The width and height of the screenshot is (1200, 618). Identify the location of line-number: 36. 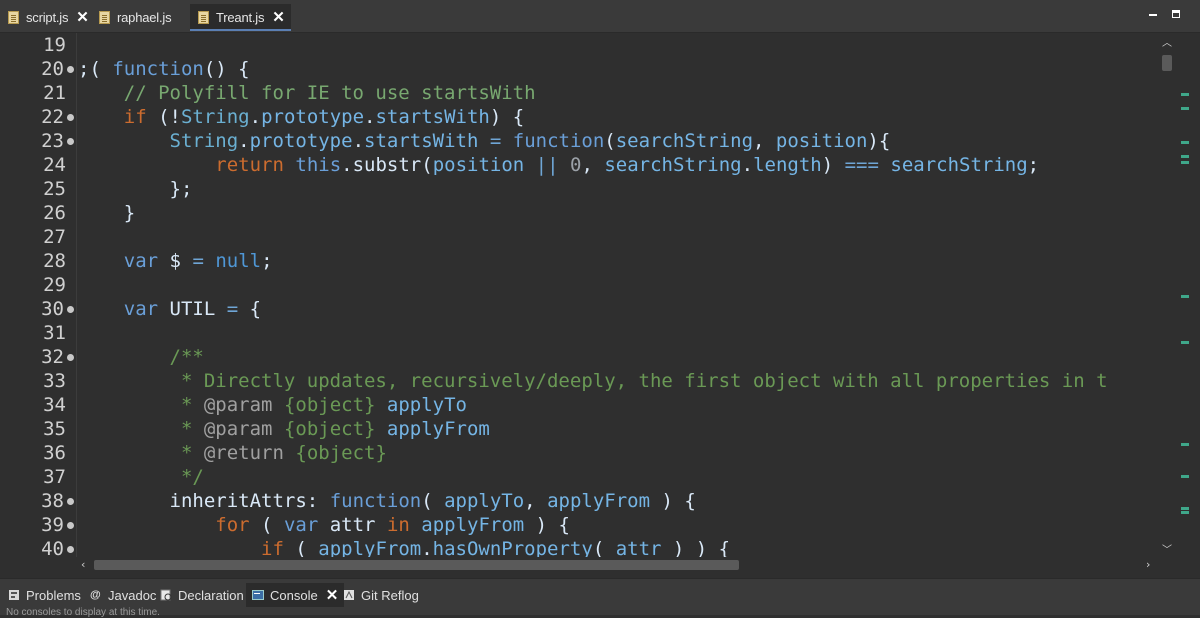
(54, 453).